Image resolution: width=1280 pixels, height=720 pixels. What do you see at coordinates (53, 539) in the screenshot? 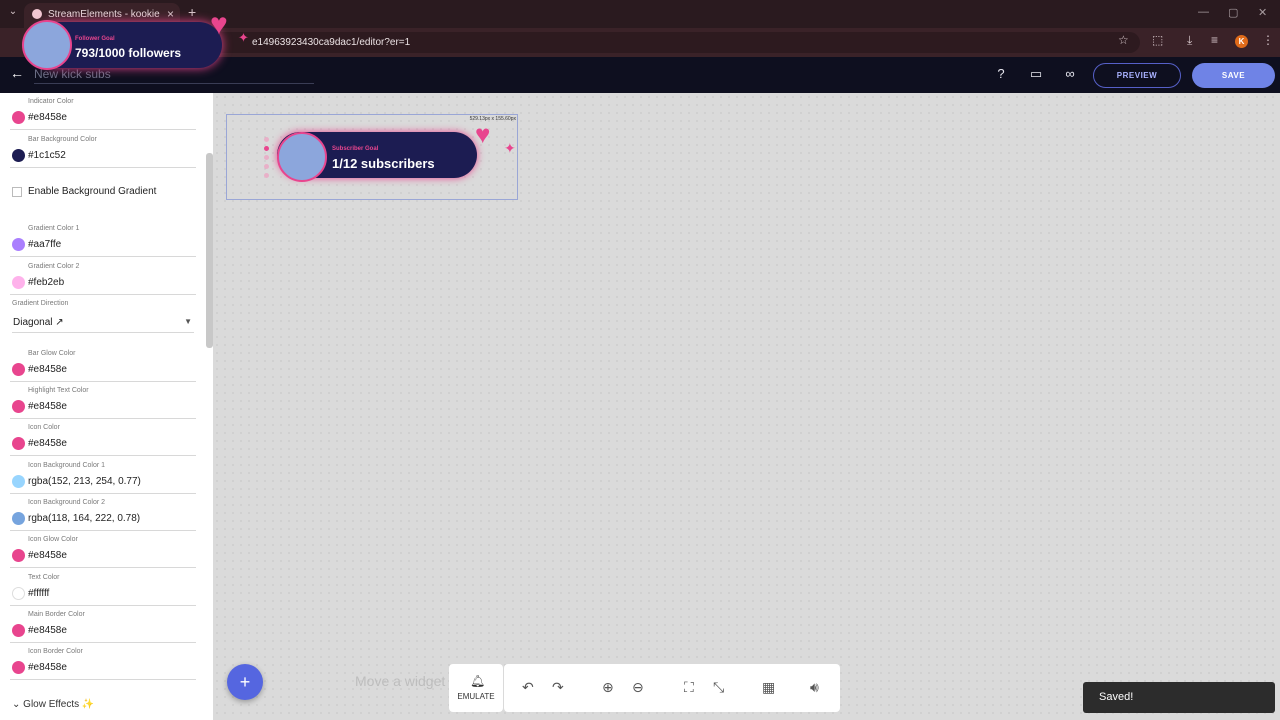
I see `field-label: Icon Glow Color` at bounding box center [53, 539].